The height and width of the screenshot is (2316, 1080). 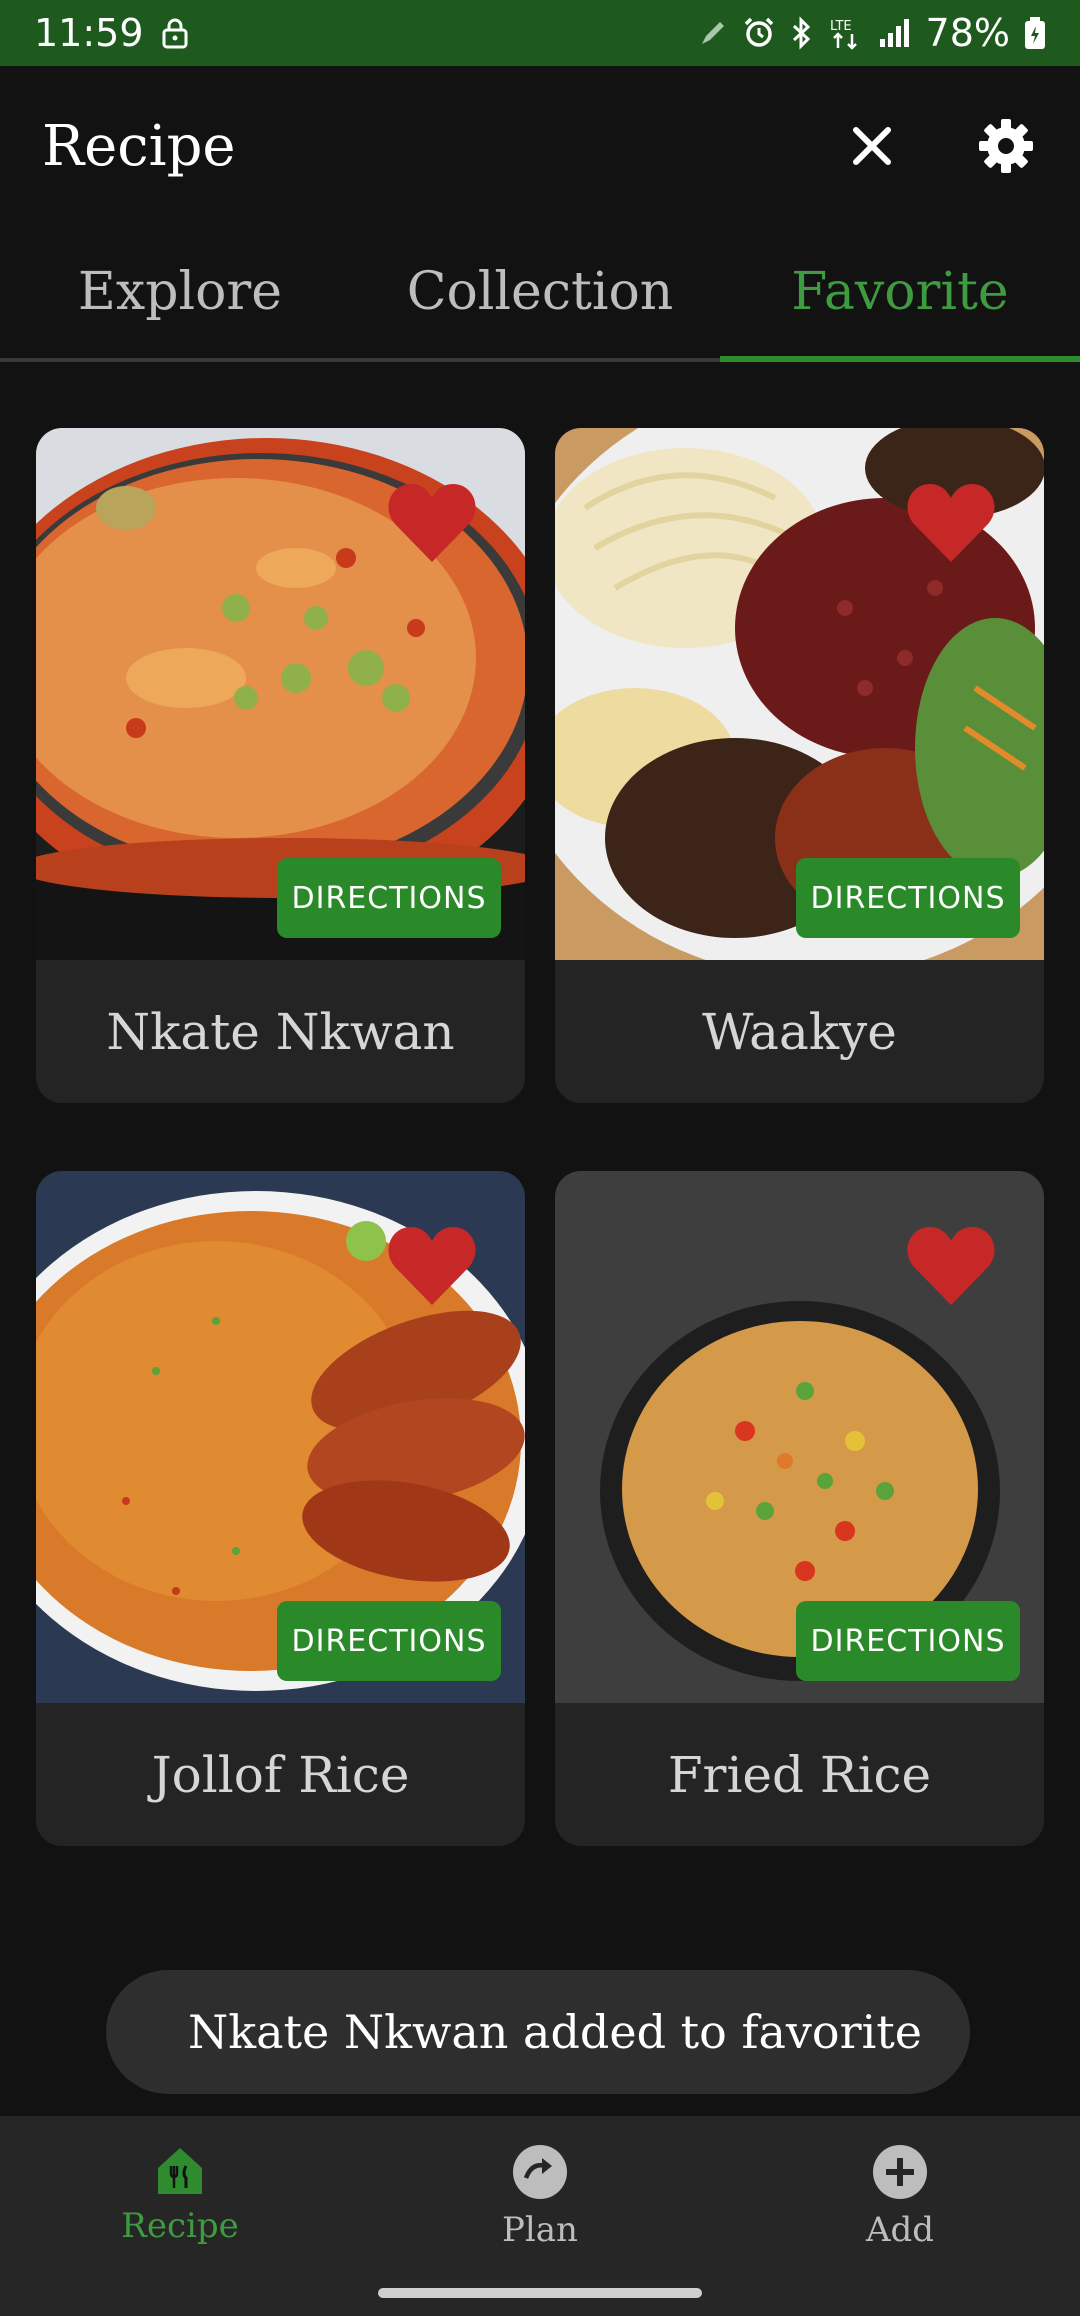 I want to click on recipe-card-nkate-nkwan: DIRECTIONS Nkate Nkwan, so click(x=280, y=765).